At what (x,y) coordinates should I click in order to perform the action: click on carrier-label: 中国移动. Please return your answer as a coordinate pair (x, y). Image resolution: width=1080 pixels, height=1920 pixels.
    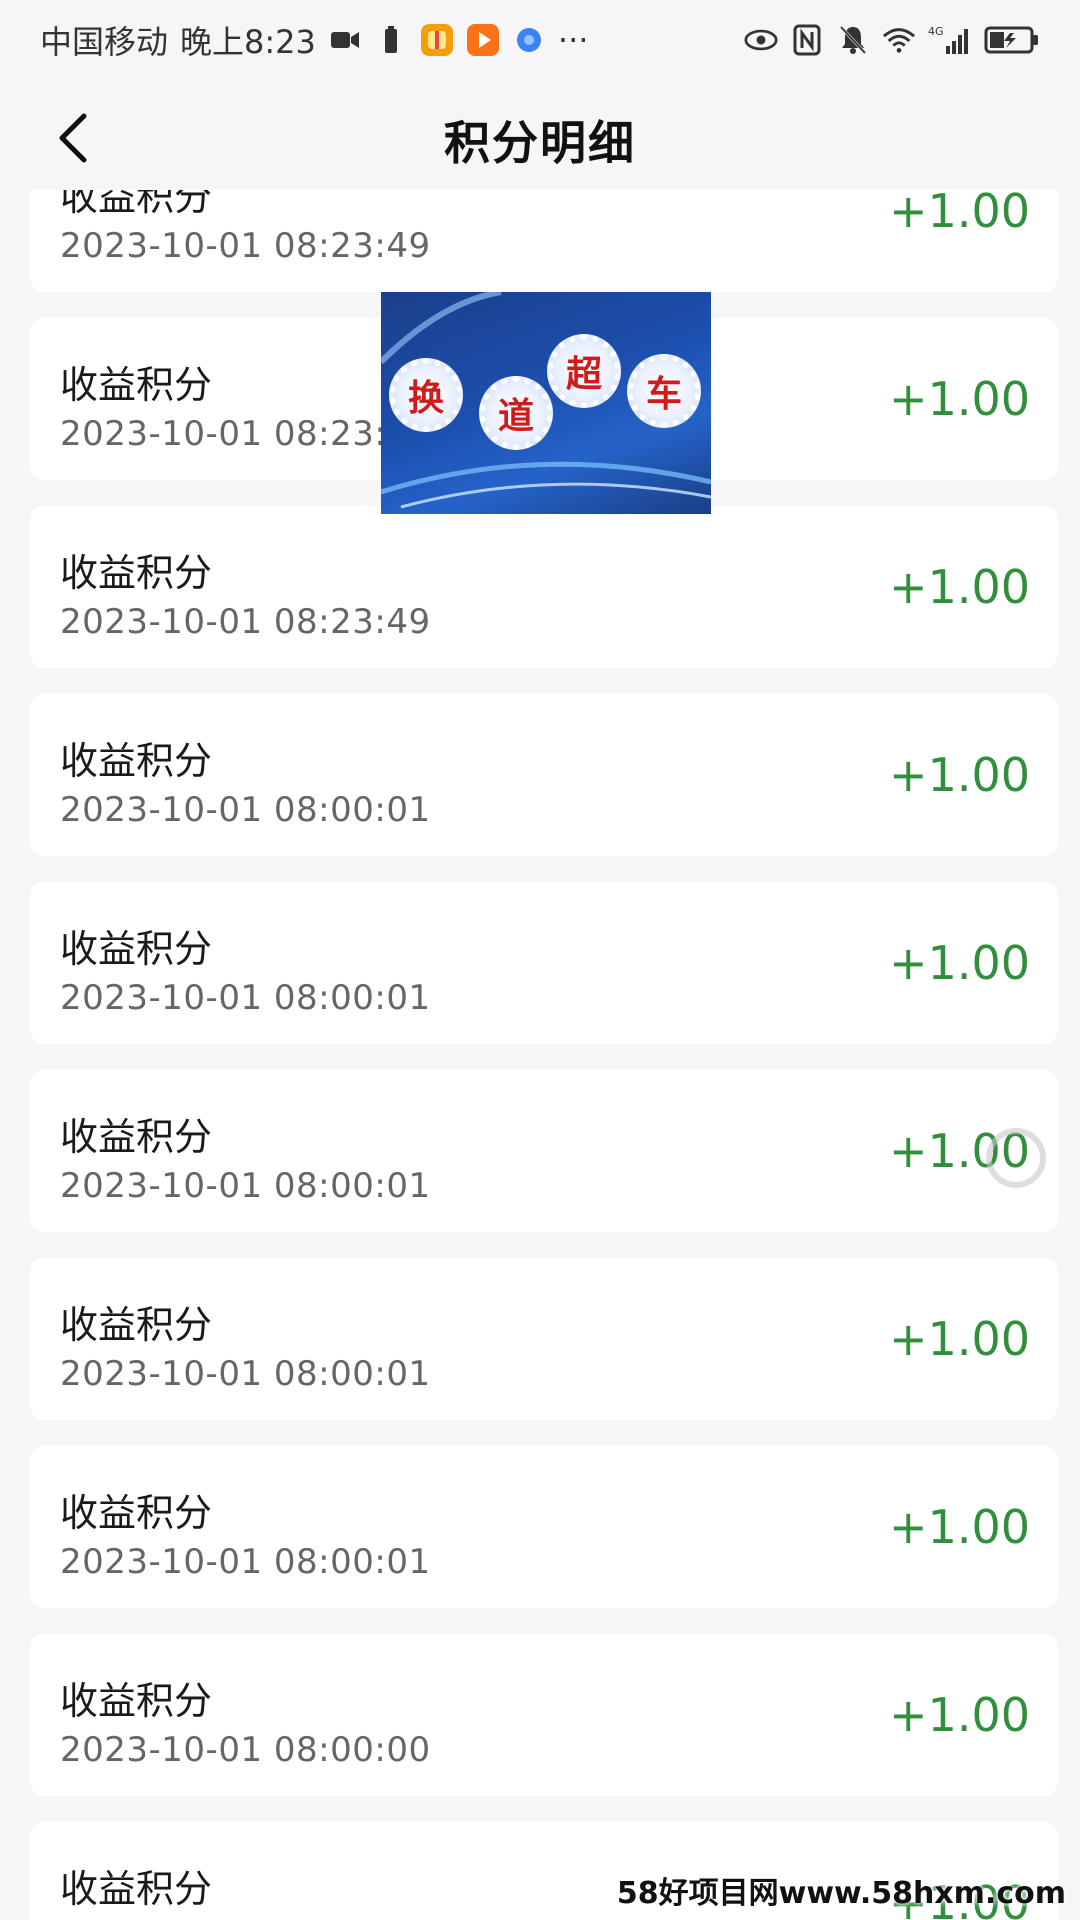
    Looking at the image, I should click on (104, 42).